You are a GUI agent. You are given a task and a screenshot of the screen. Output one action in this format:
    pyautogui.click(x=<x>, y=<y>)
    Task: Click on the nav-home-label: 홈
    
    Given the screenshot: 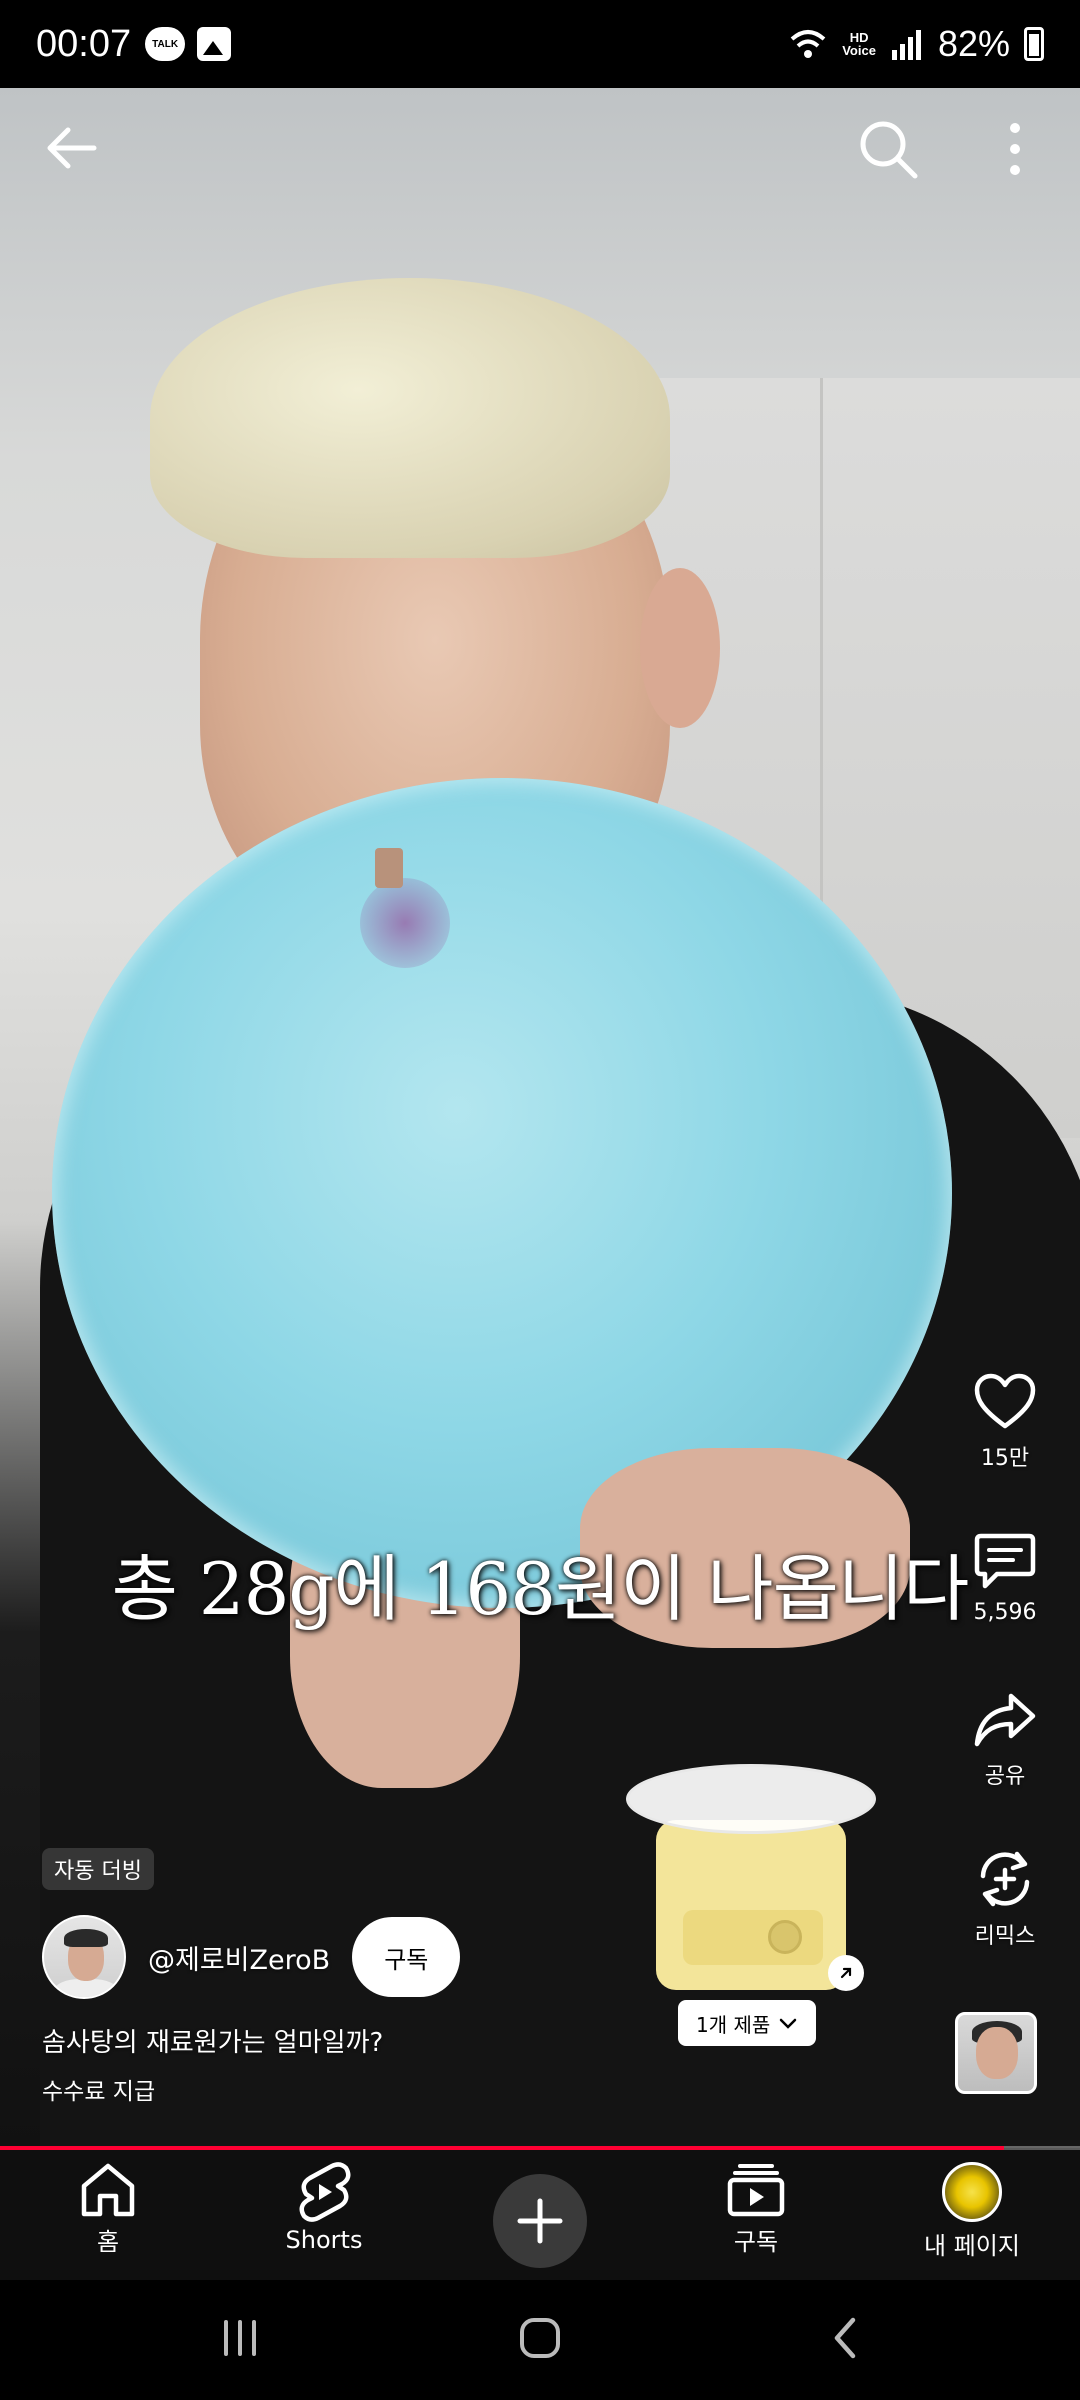 What is the action you would take?
    pyautogui.click(x=108, y=2242)
    